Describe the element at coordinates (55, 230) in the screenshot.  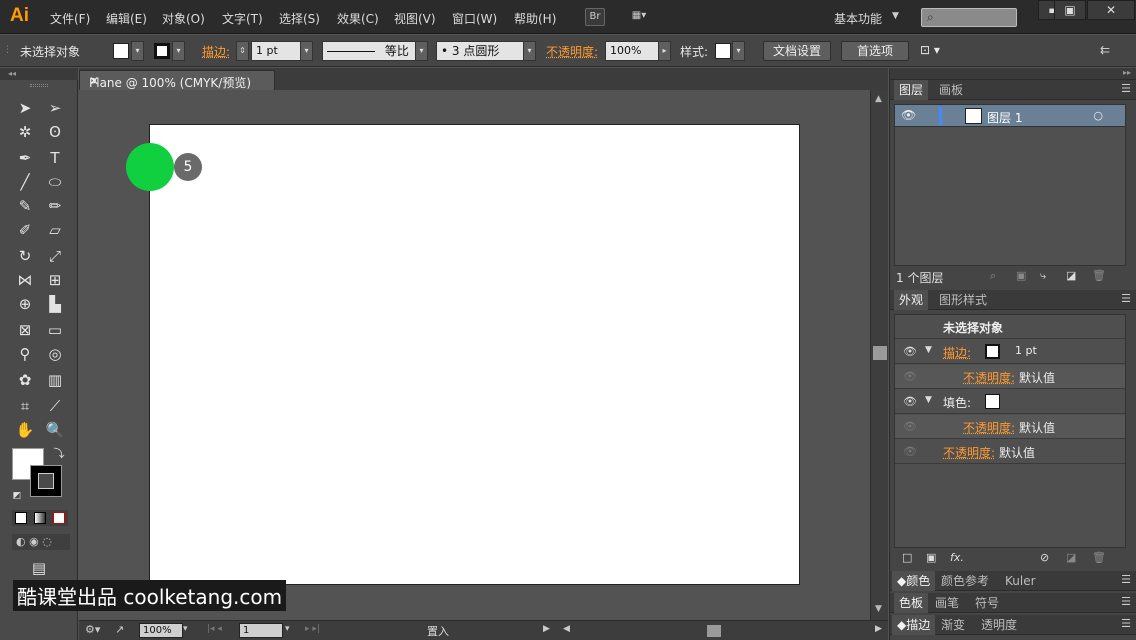
I see `eraser-tool-icon: ▱` at that location.